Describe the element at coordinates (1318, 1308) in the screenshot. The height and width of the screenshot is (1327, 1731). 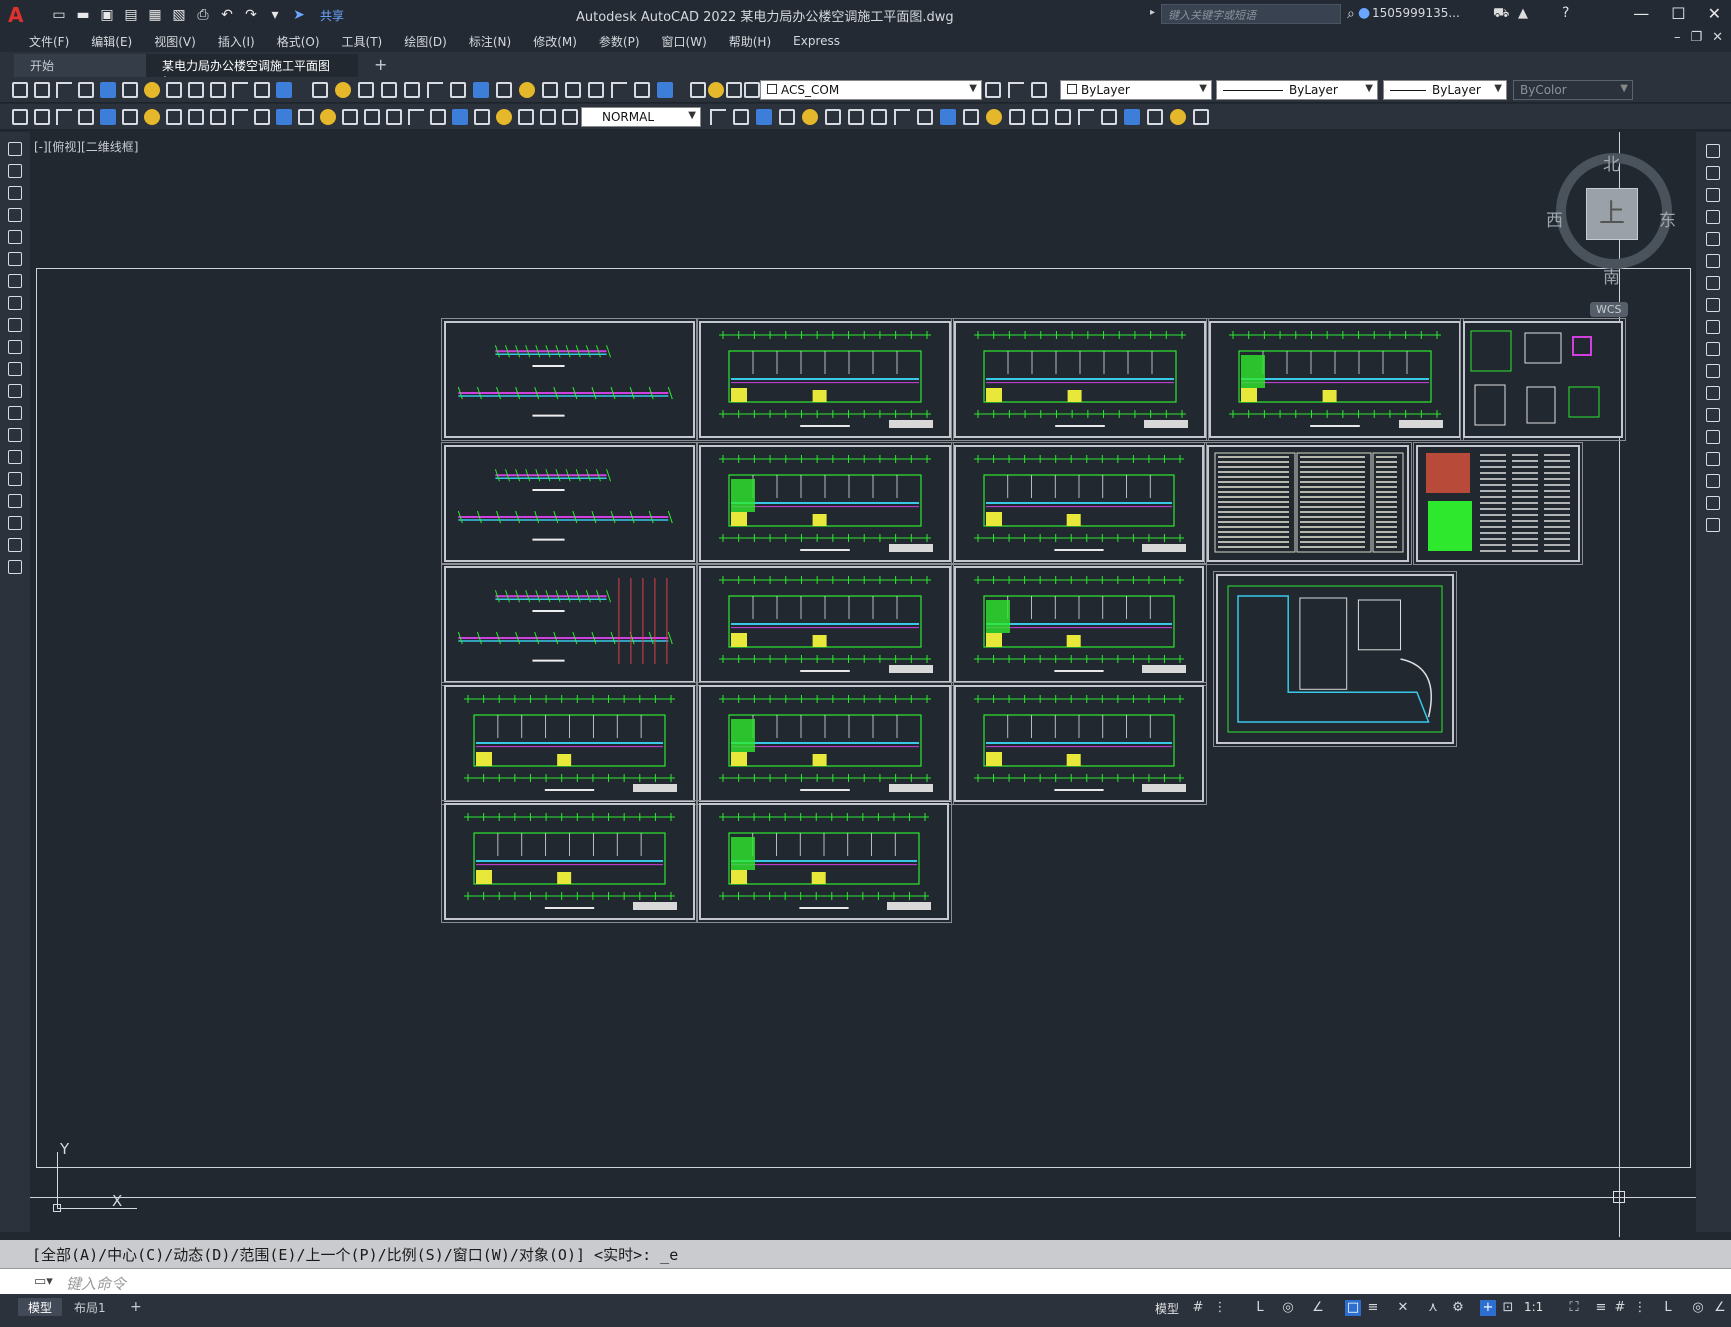
I see `osnap-icon: ∠` at that location.